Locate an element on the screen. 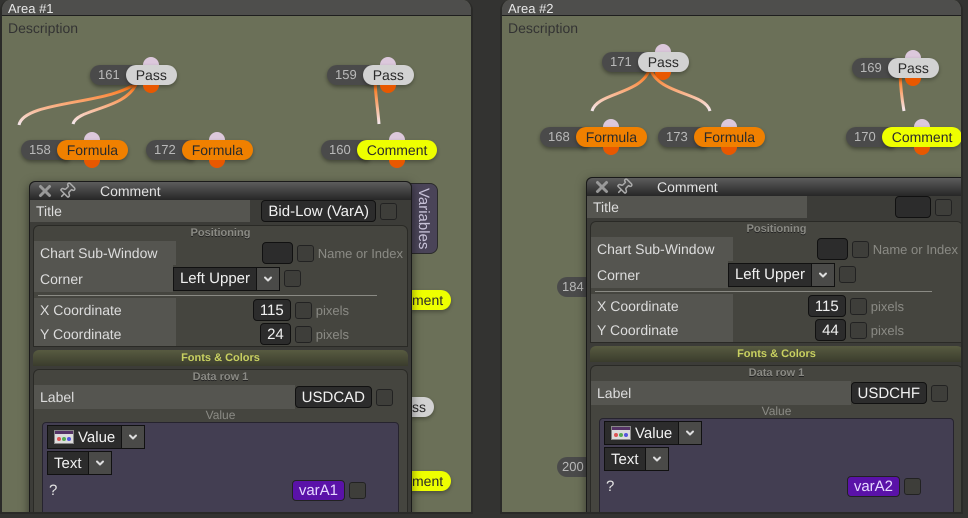 Image resolution: width=968 pixels, height=518 pixels. area-description: Description is located at coordinates (543, 28).